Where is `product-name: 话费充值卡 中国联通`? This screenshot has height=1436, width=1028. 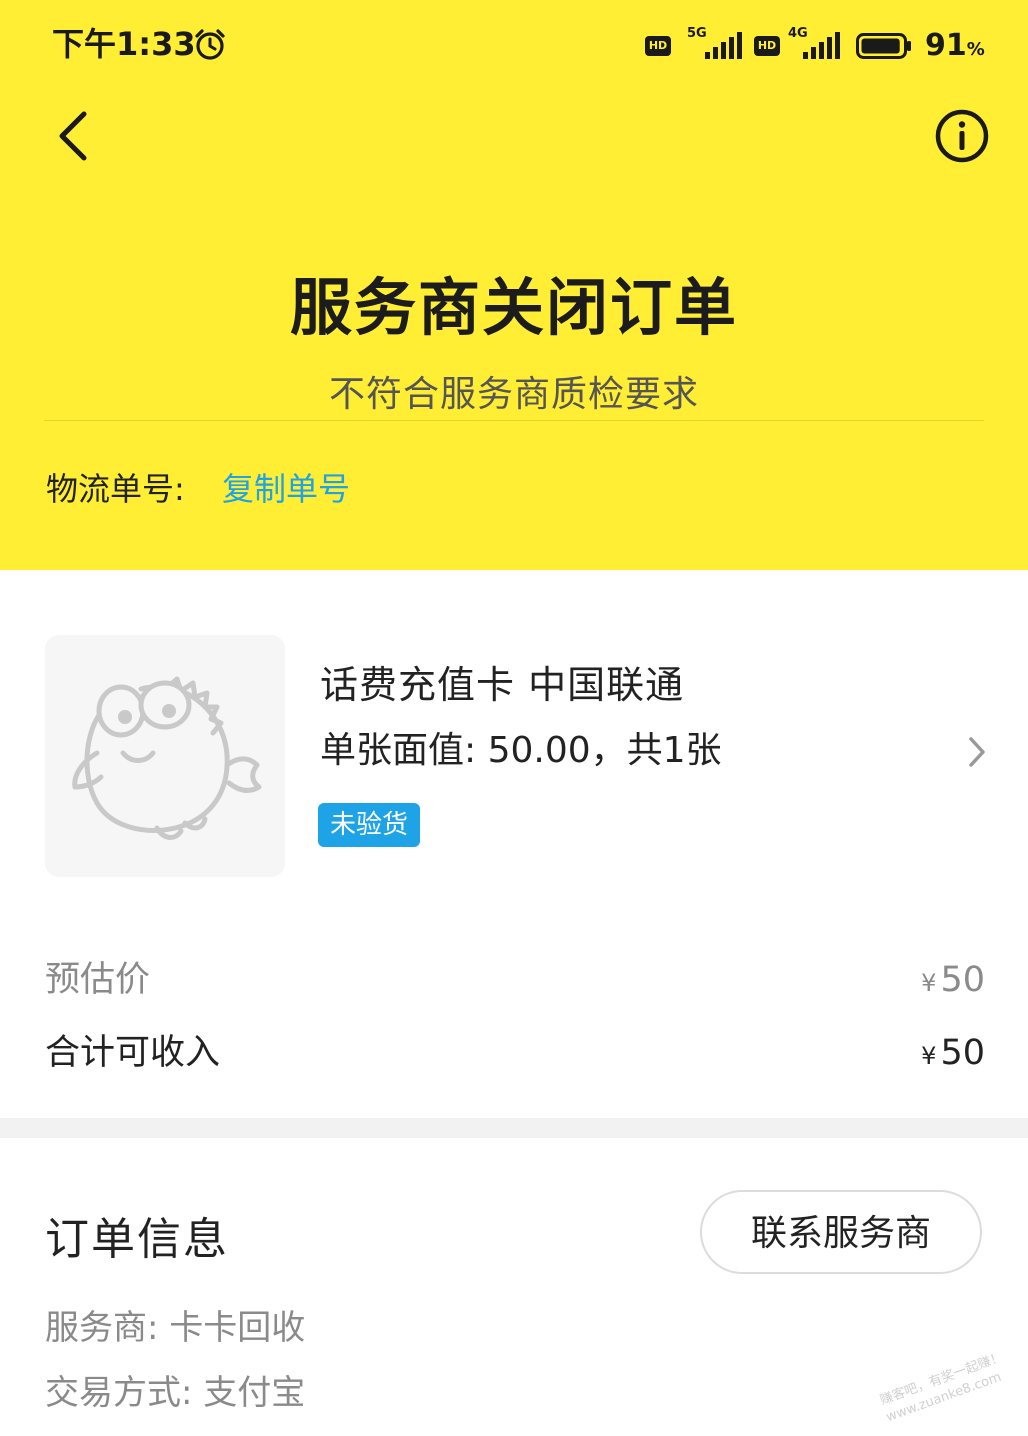
product-name: 话费充值卡 中国联通 is located at coordinates (502, 685).